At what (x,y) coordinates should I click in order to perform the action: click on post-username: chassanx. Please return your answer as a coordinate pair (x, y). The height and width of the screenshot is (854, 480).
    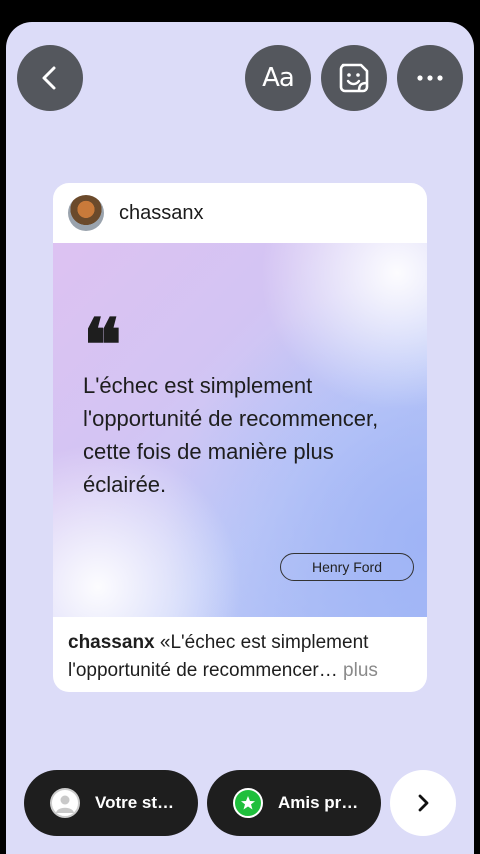
    Looking at the image, I should click on (161, 212).